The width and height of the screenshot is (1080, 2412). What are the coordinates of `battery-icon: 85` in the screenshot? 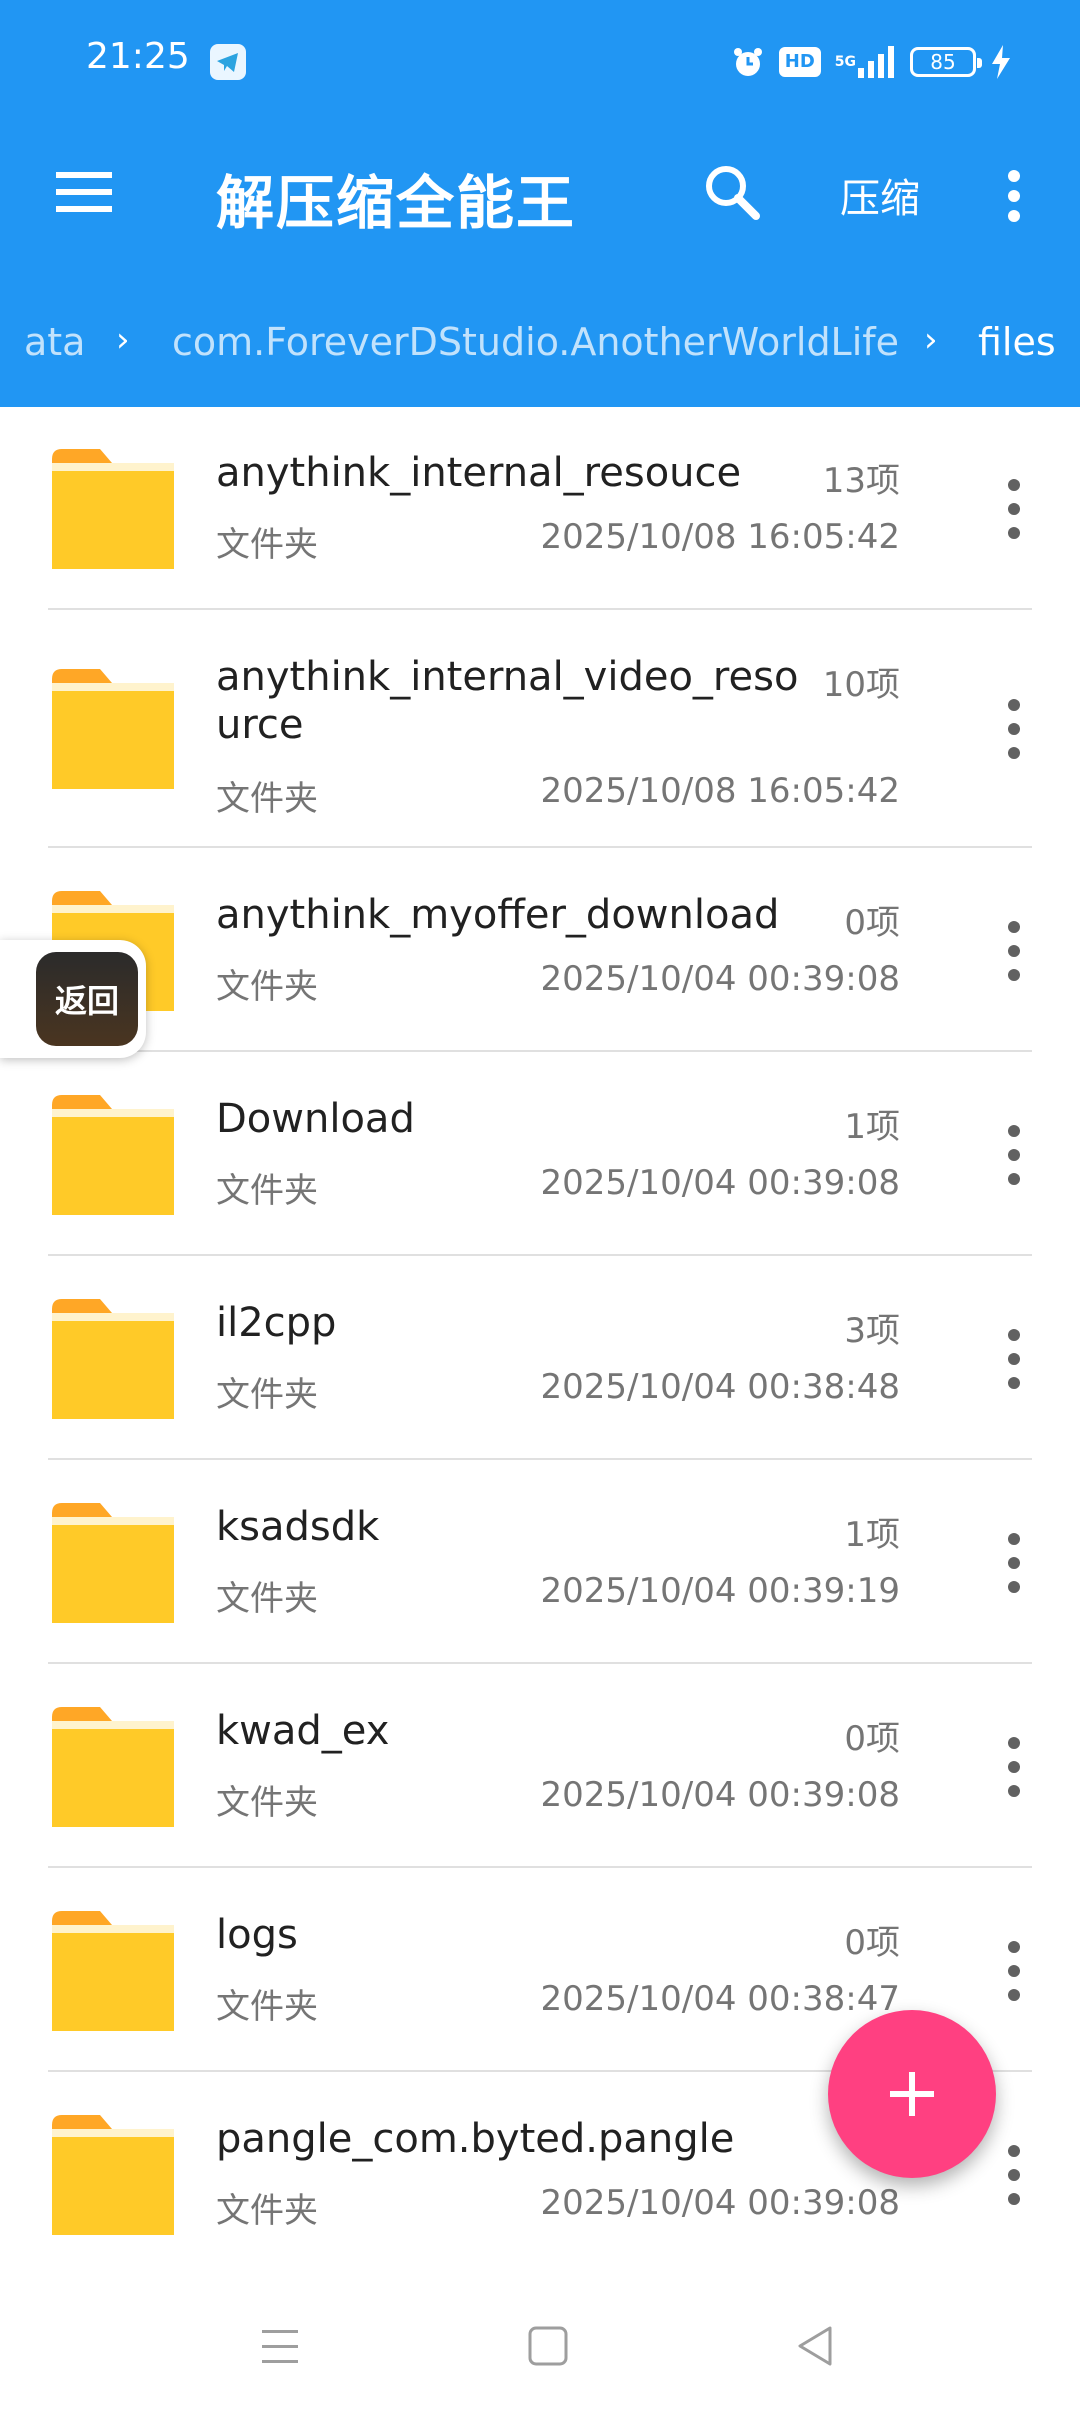 It's located at (946, 62).